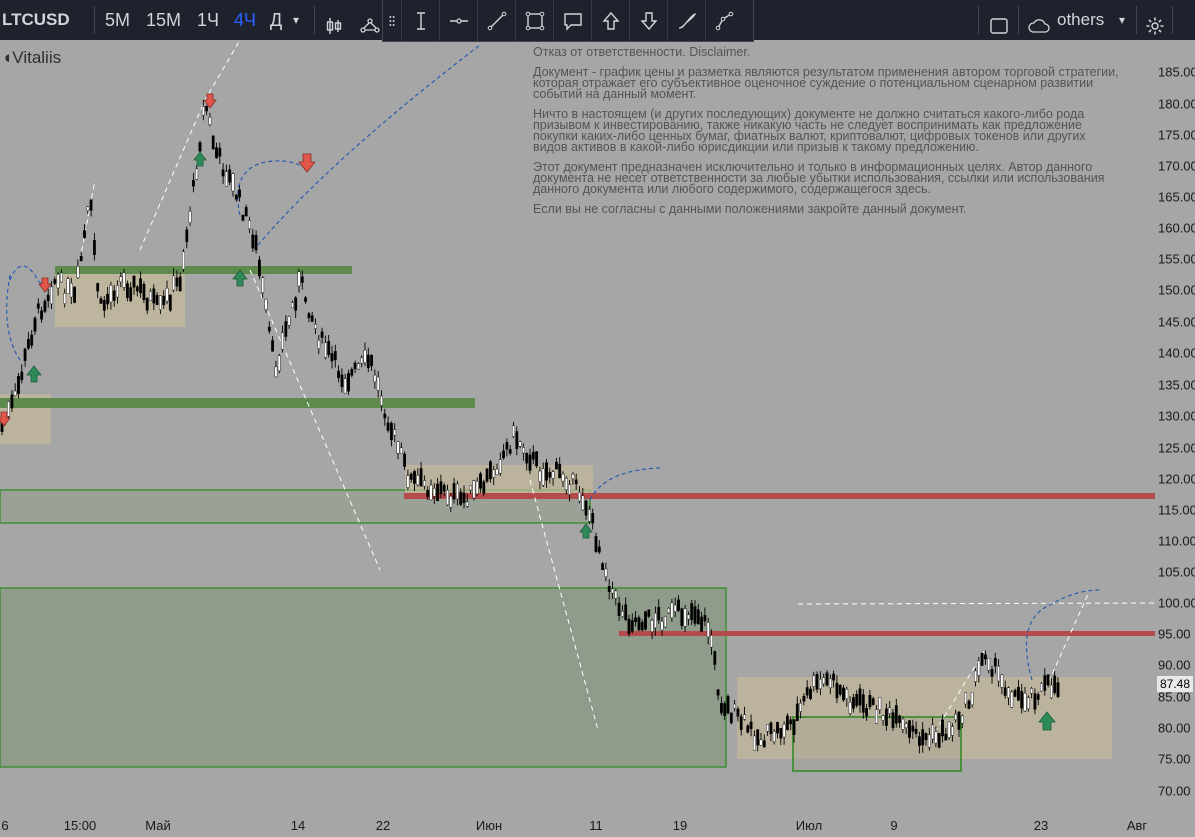 The image size is (1195, 837). Describe the element at coordinates (296, 20) in the screenshot. I see `interval-dropdown-icon: ▾` at that location.